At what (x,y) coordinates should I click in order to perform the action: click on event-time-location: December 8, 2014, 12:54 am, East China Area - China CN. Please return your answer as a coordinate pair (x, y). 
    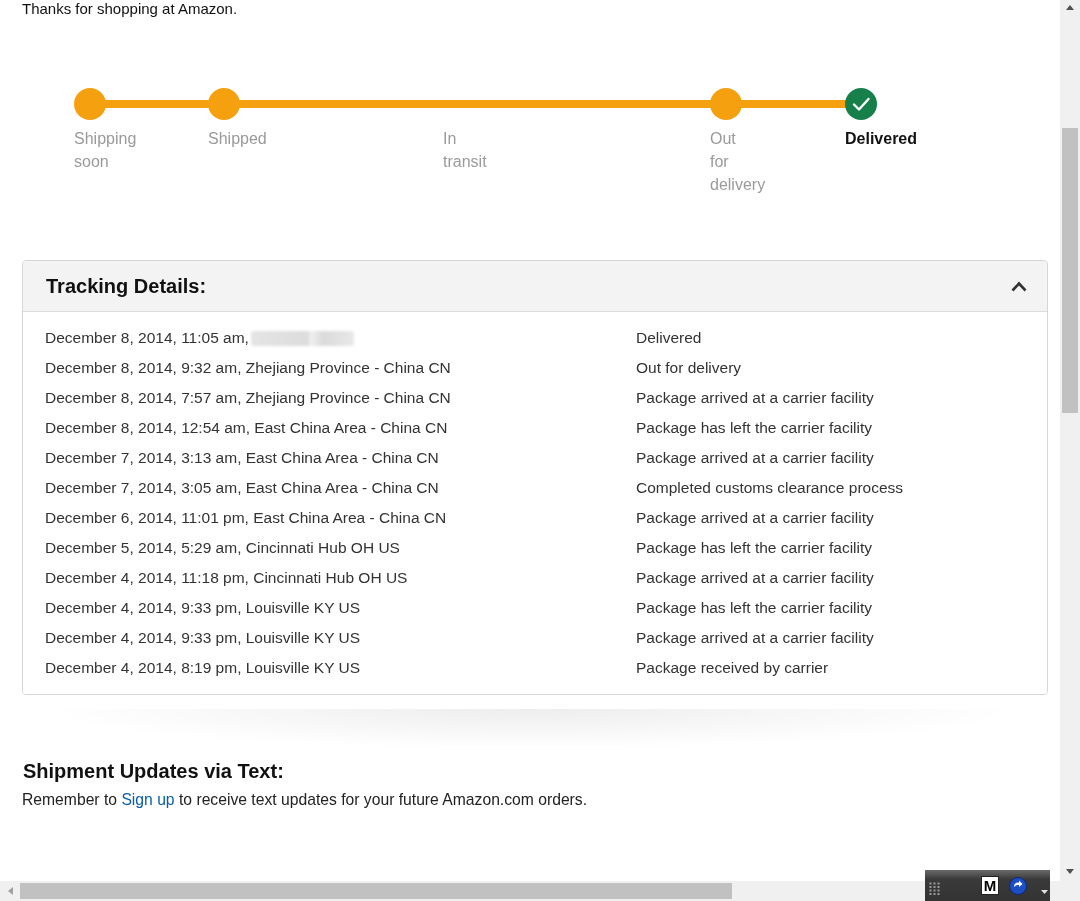
    Looking at the image, I should click on (246, 428).